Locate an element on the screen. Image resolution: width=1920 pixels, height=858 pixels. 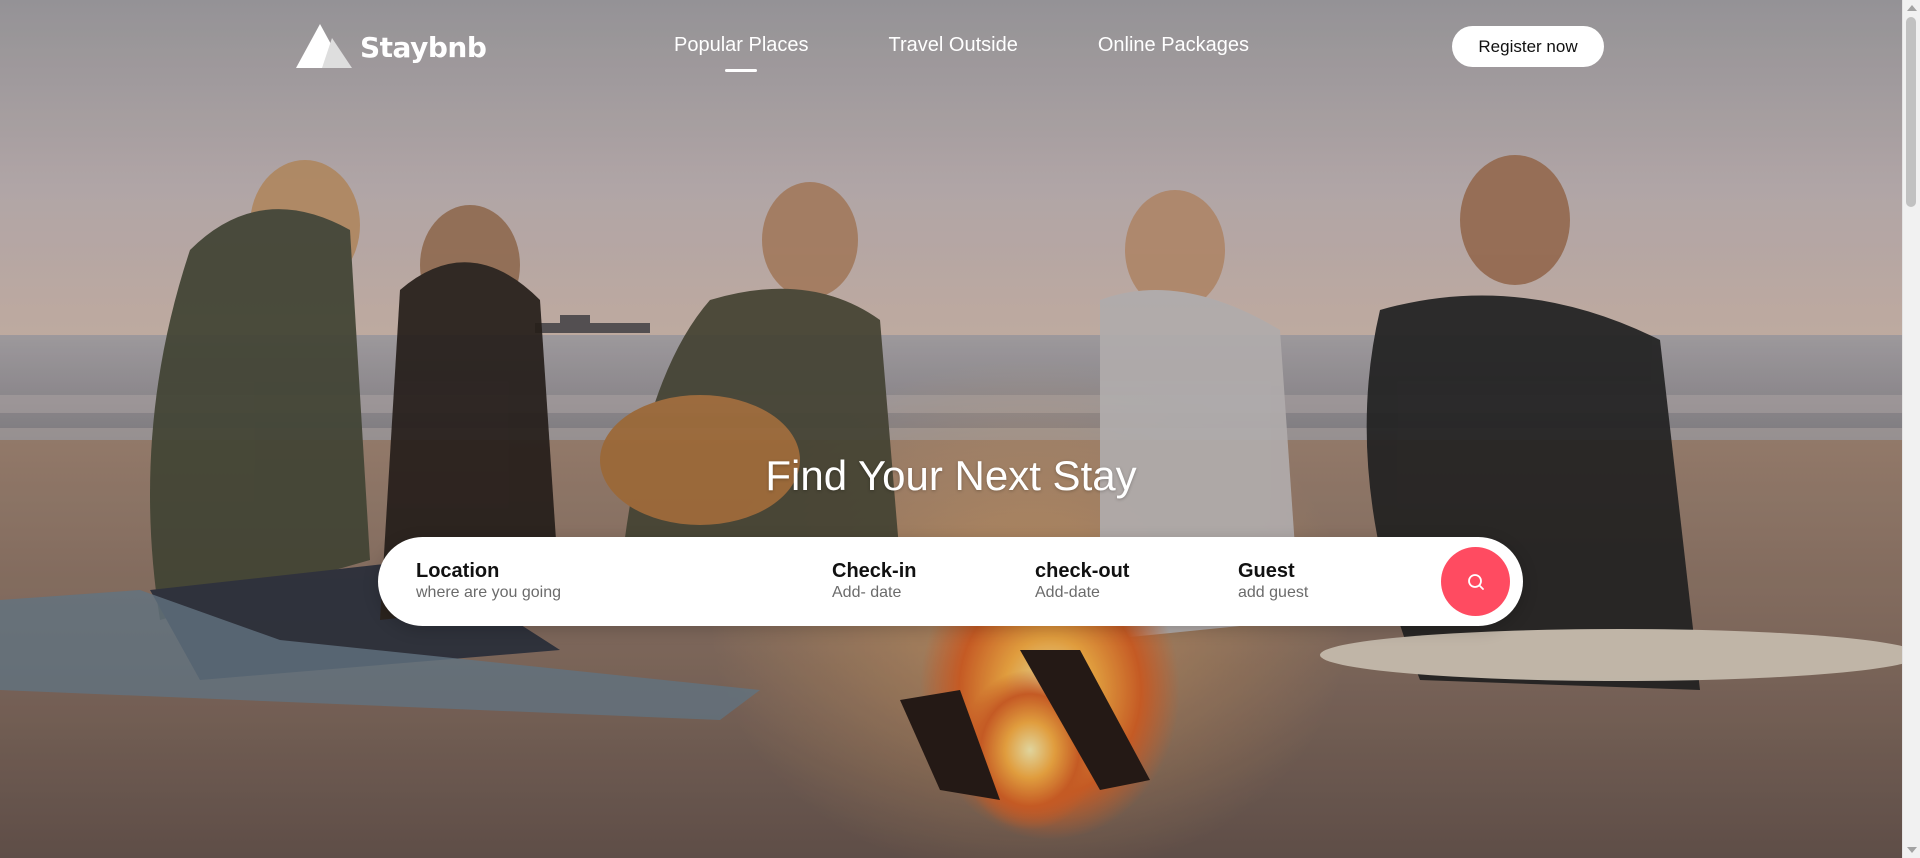
check-out-hint: Add-date is located at coordinates (1067, 592).